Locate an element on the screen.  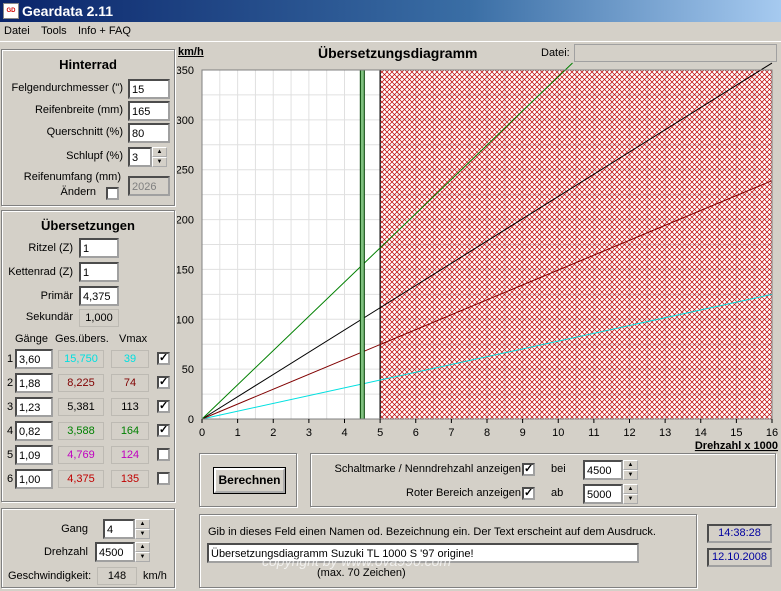
menu-datei: Datei is located at coordinates (17, 31).